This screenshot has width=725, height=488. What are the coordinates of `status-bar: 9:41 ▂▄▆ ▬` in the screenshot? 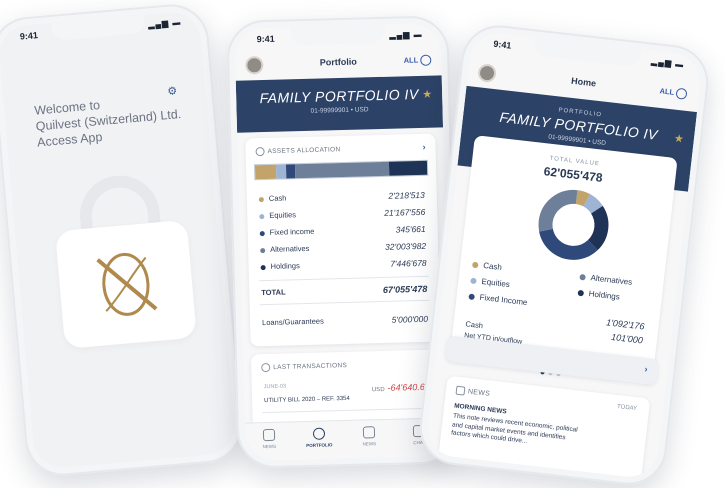 It's located at (340, 39).